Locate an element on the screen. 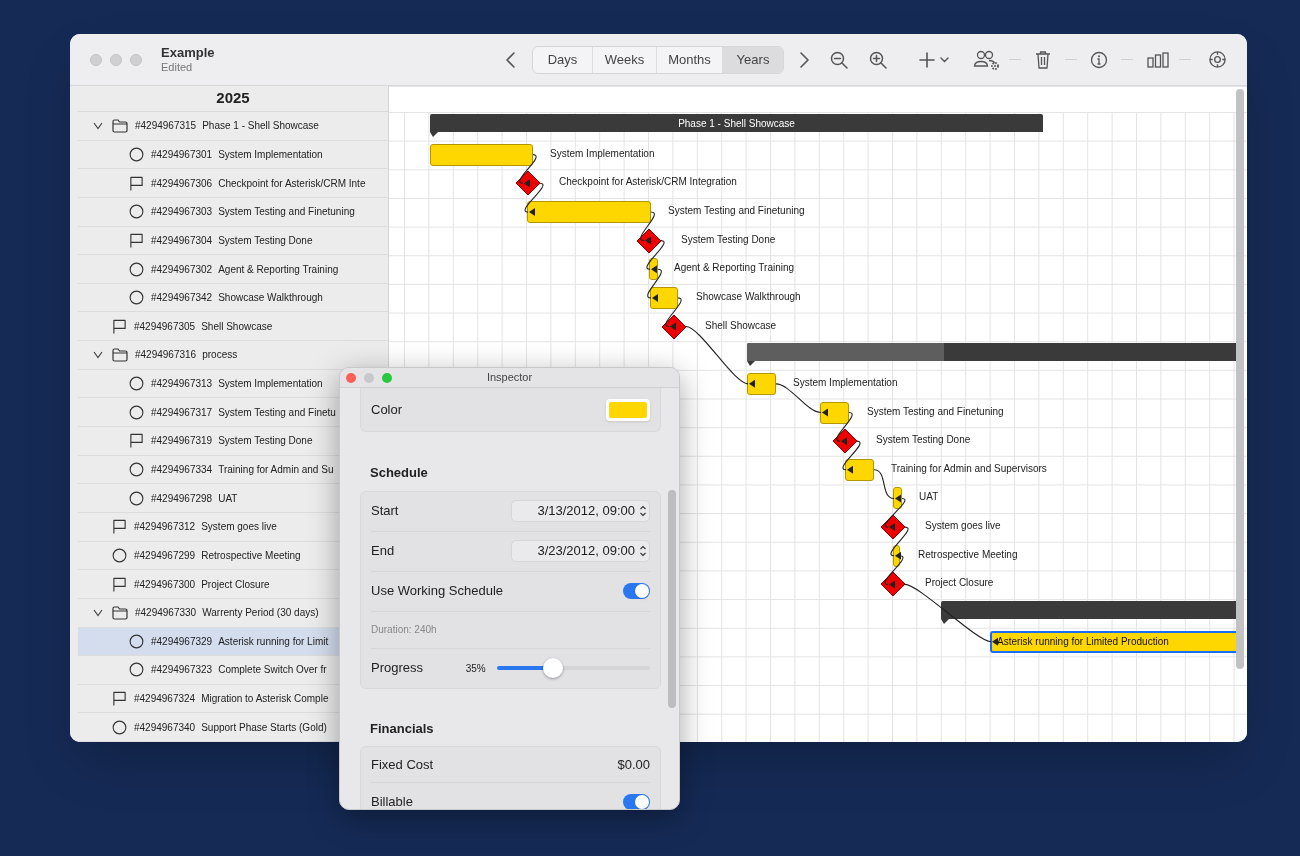 The height and width of the screenshot is (856, 1300). bar-label: UAT is located at coordinates (929, 497).